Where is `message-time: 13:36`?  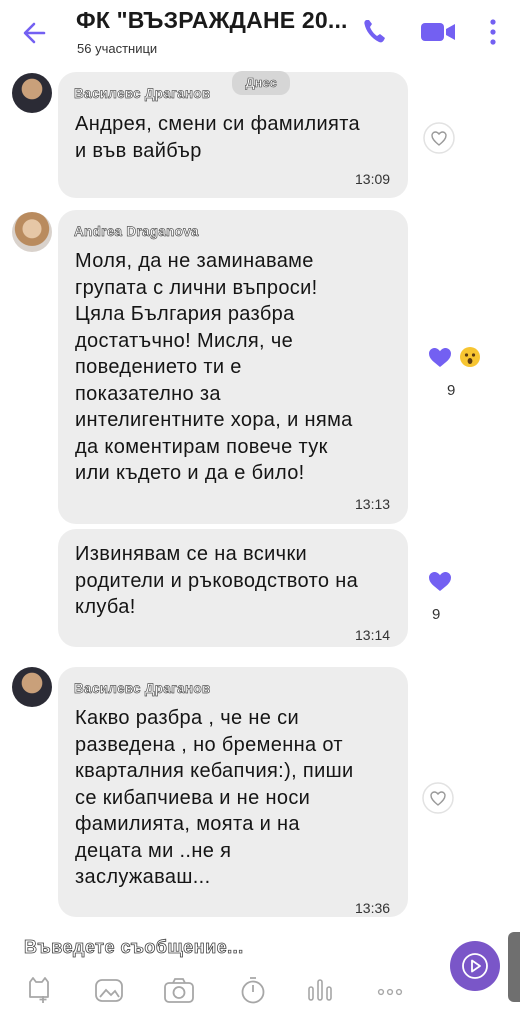
message-time: 13:36 is located at coordinates (373, 908).